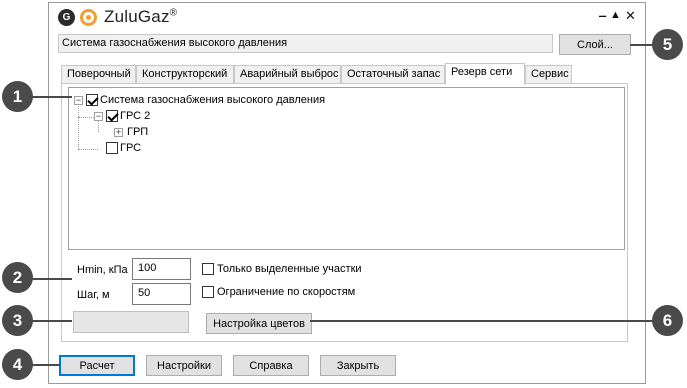 The height and width of the screenshot is (388, 687). I want to click on root-checkbox, so click(92, 100).